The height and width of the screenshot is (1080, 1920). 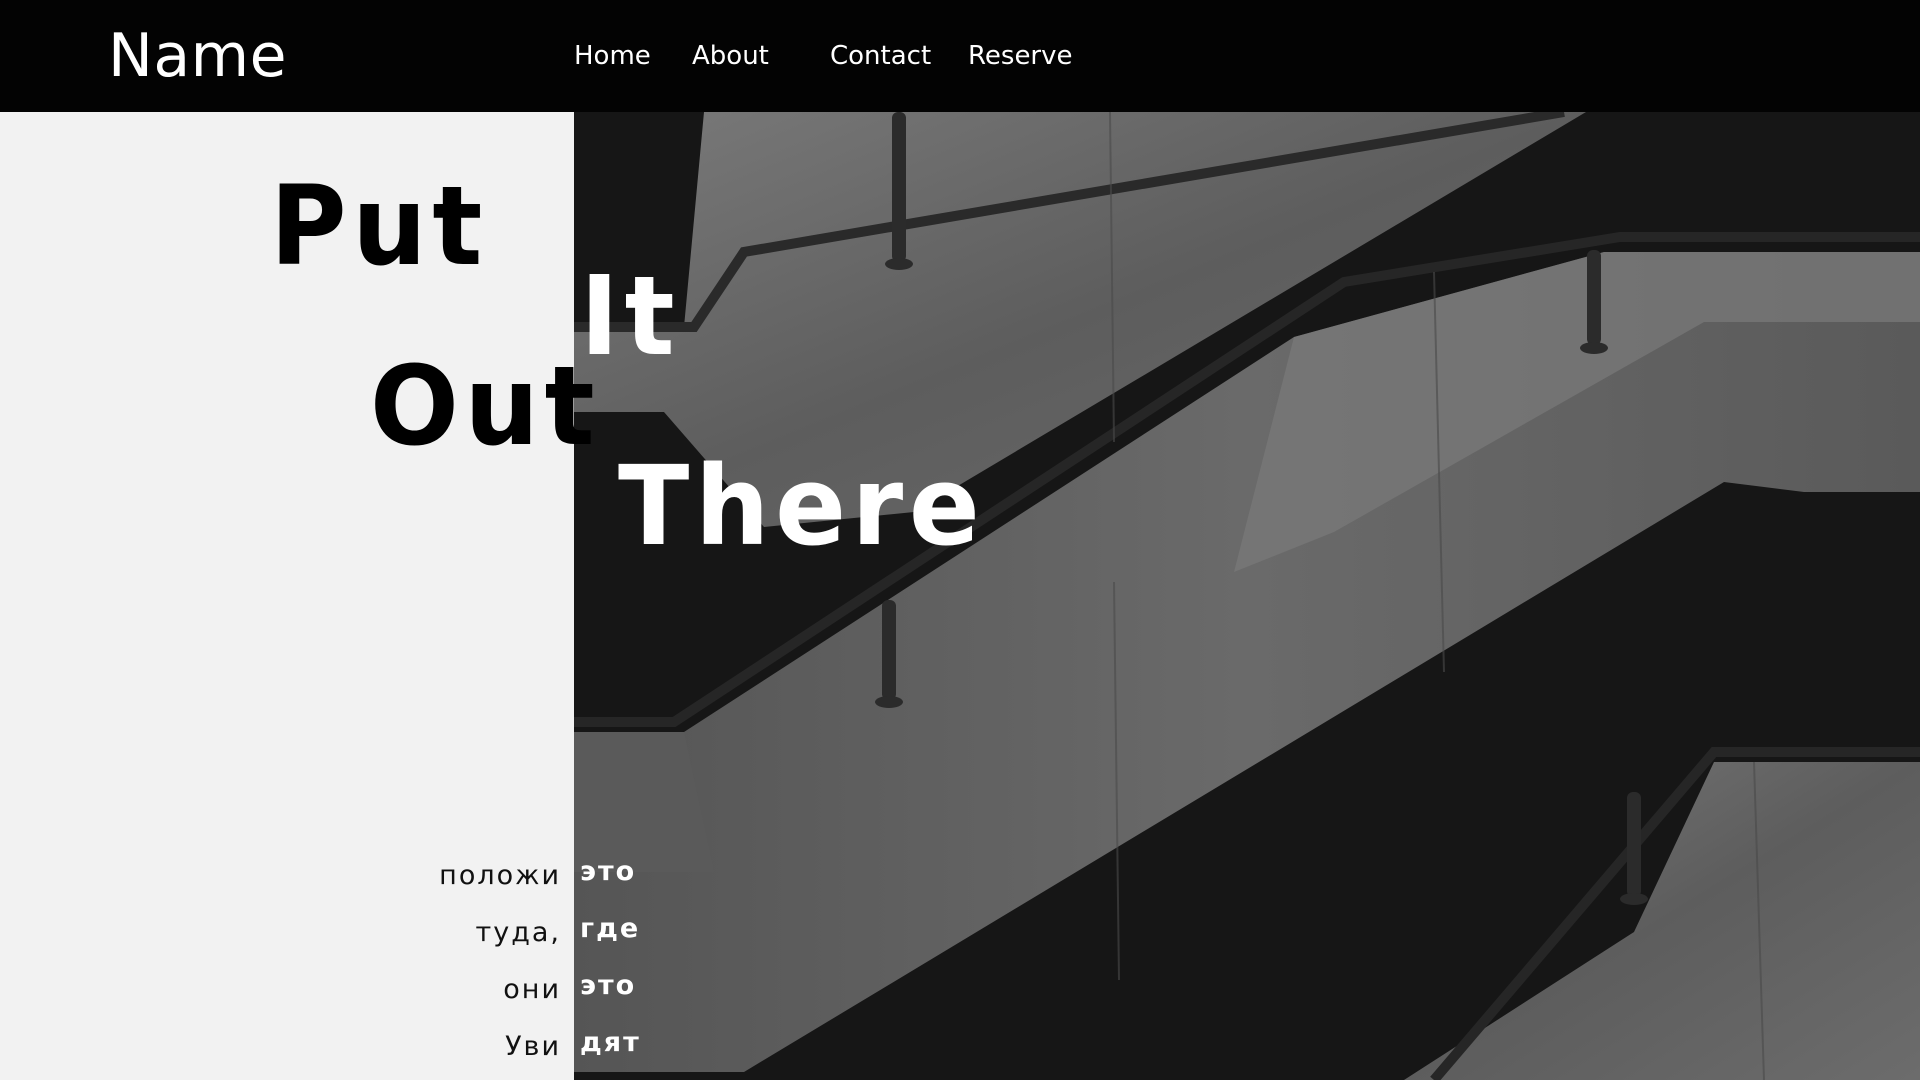 What do you see at coordinates (197, 56) in the screenshot?
I see `brand-logo: Name` at bounding box center [197, 56].